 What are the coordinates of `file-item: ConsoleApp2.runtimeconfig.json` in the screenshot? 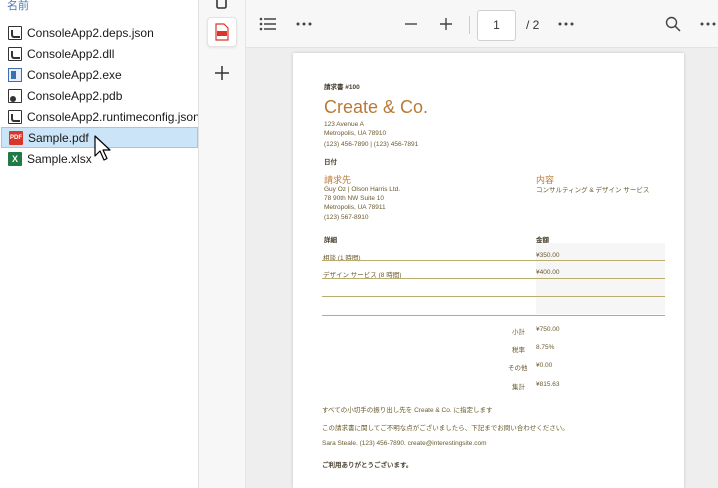 It's located at (99, 116).